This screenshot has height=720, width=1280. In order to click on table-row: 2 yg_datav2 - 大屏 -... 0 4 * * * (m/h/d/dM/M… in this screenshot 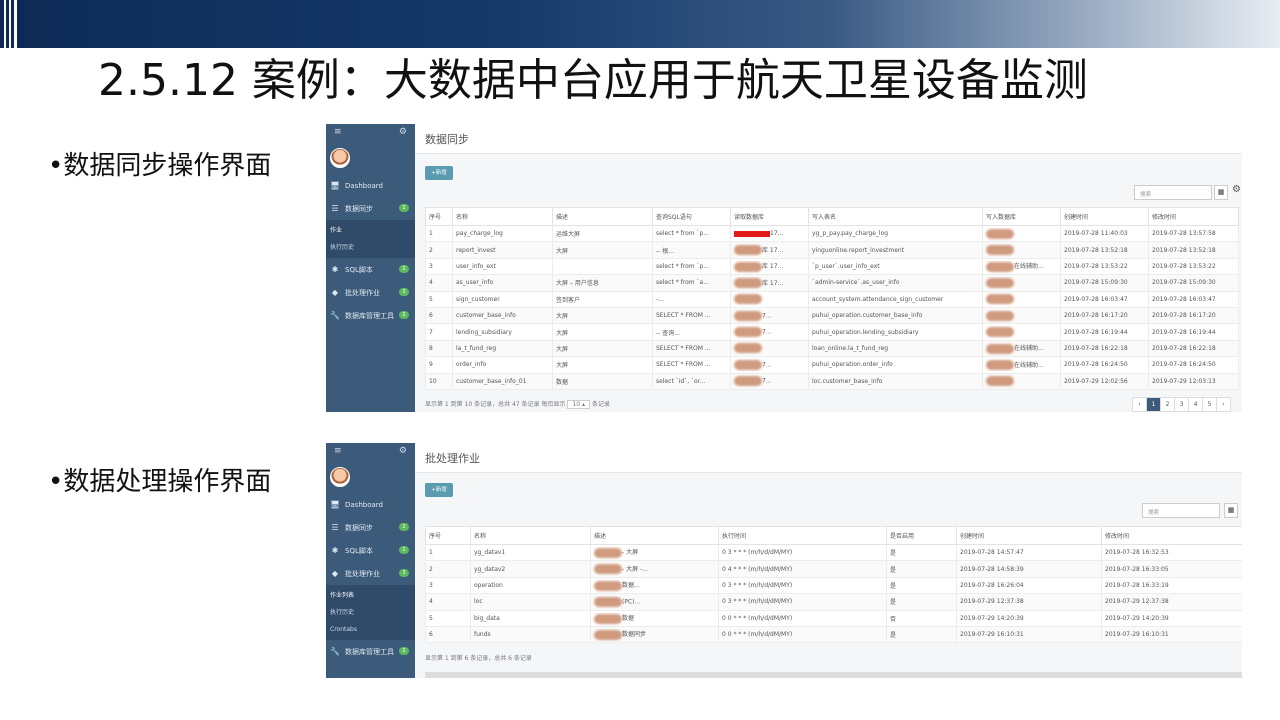, I will do `click(833, 569)`.